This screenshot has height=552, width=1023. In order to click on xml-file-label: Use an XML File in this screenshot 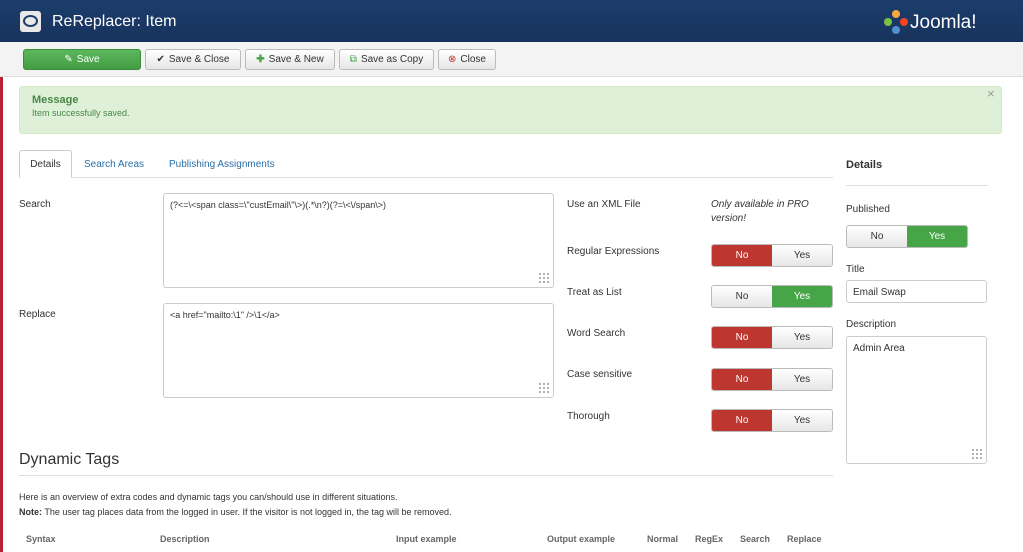, I will do `click(604, 204)`.